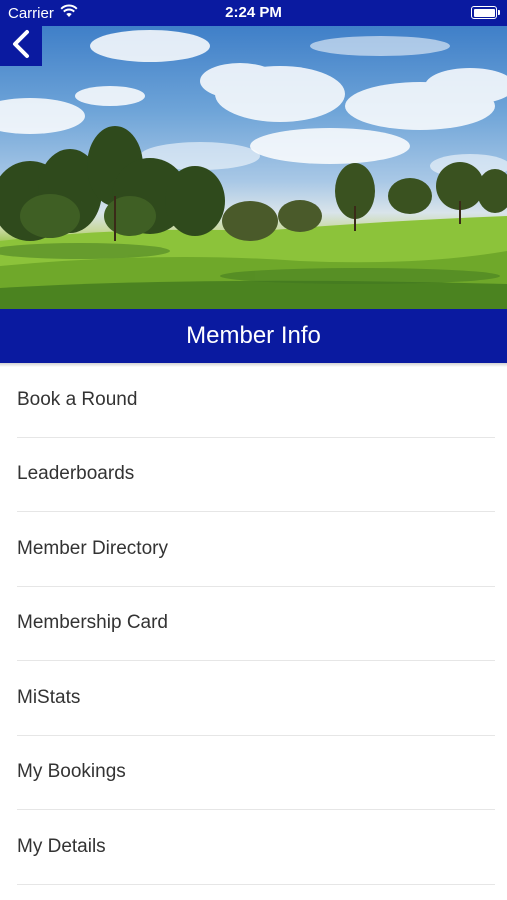 This screenshot has height=900, width=507. I want to click on status-bar: Carrier 2:24 PM, so click(253, 13).